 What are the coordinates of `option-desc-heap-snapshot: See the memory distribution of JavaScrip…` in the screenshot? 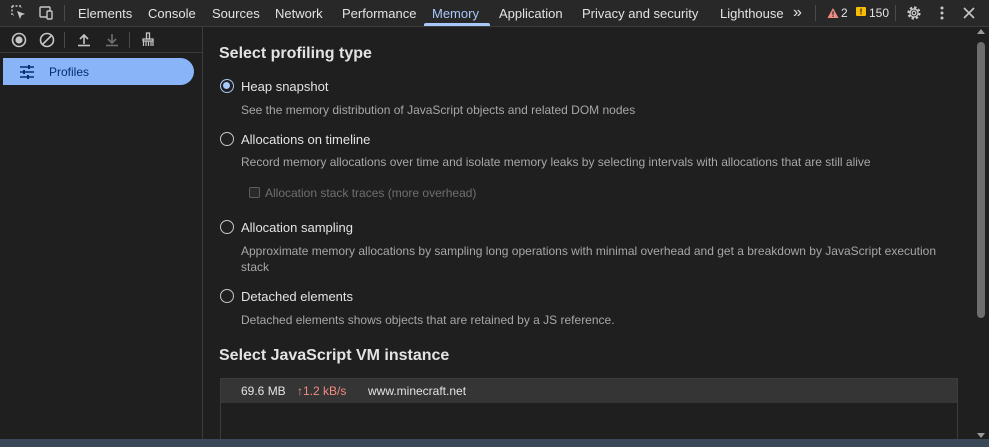 It's located at (438, 110).